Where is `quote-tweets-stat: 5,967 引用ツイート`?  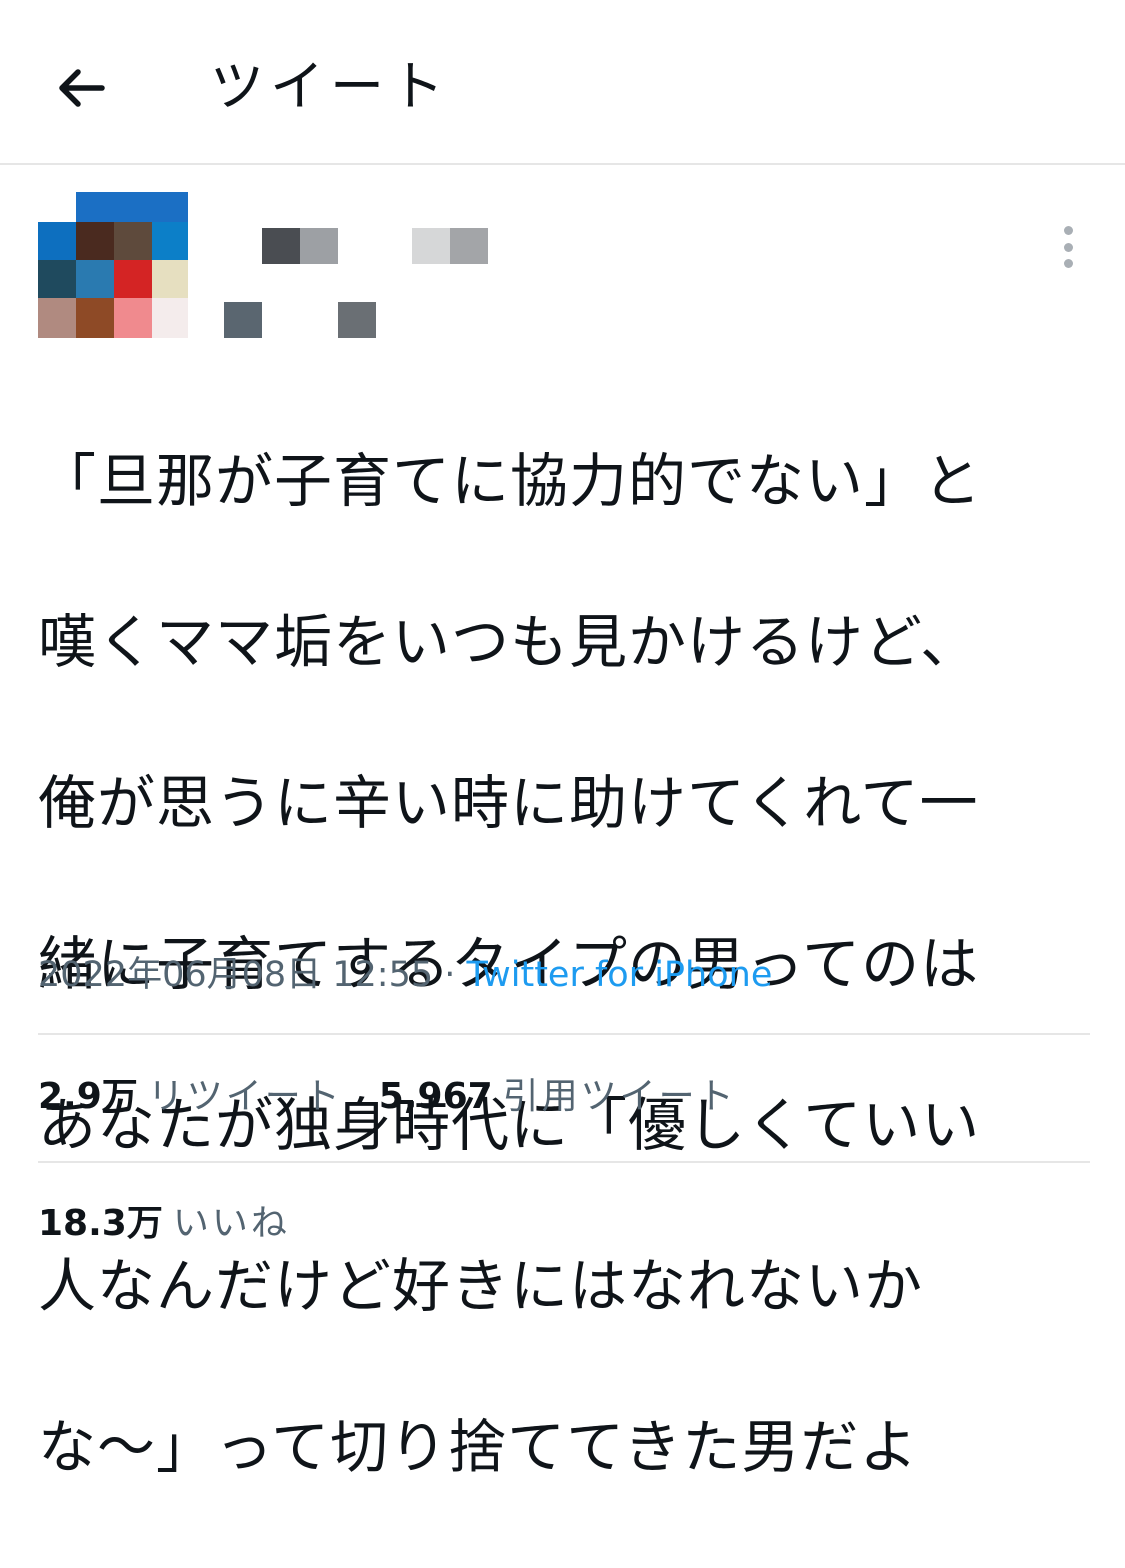 quote-tweets-stat: 5,967 引用ツイート is located at coordinates (558, 1097).